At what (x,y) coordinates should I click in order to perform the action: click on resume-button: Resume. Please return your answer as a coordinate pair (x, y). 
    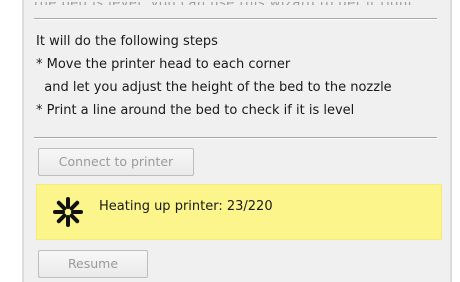
    Looking at the image, I should click on (93, 264).